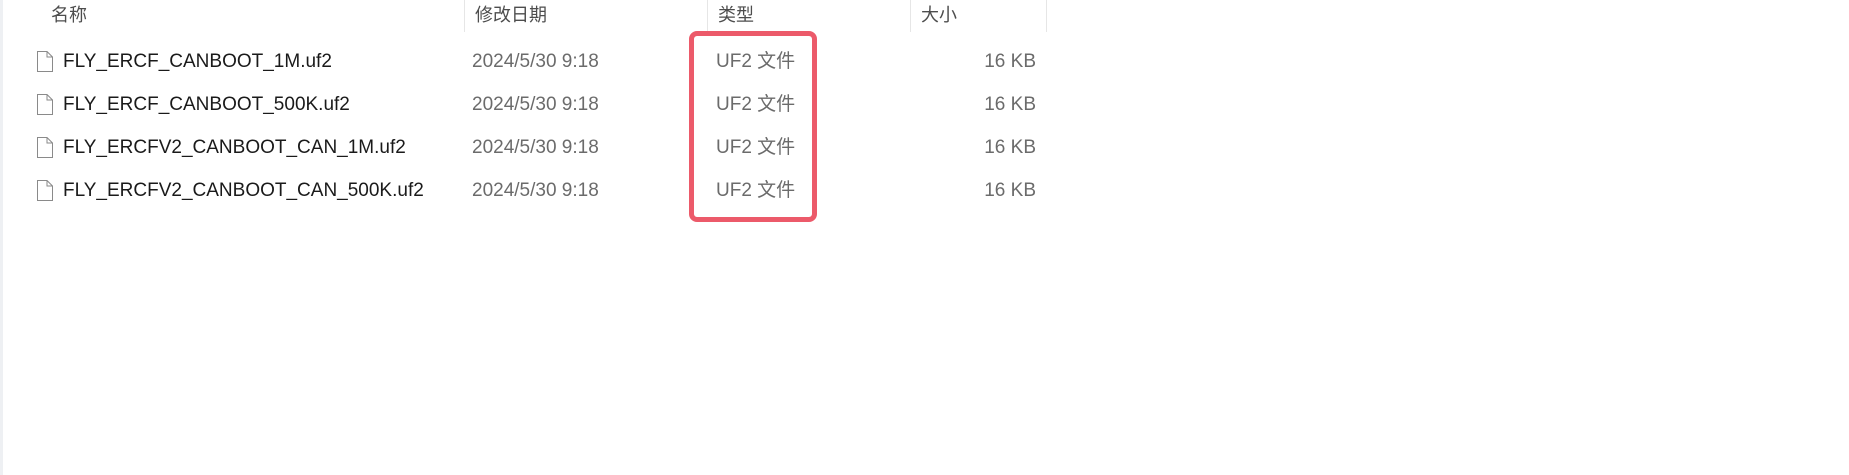 This screenshot has height=475, width=1849. Describe the element at coordinates (736, 15) in the screenshot. I see `column-header-type-label: 类型` at that location.